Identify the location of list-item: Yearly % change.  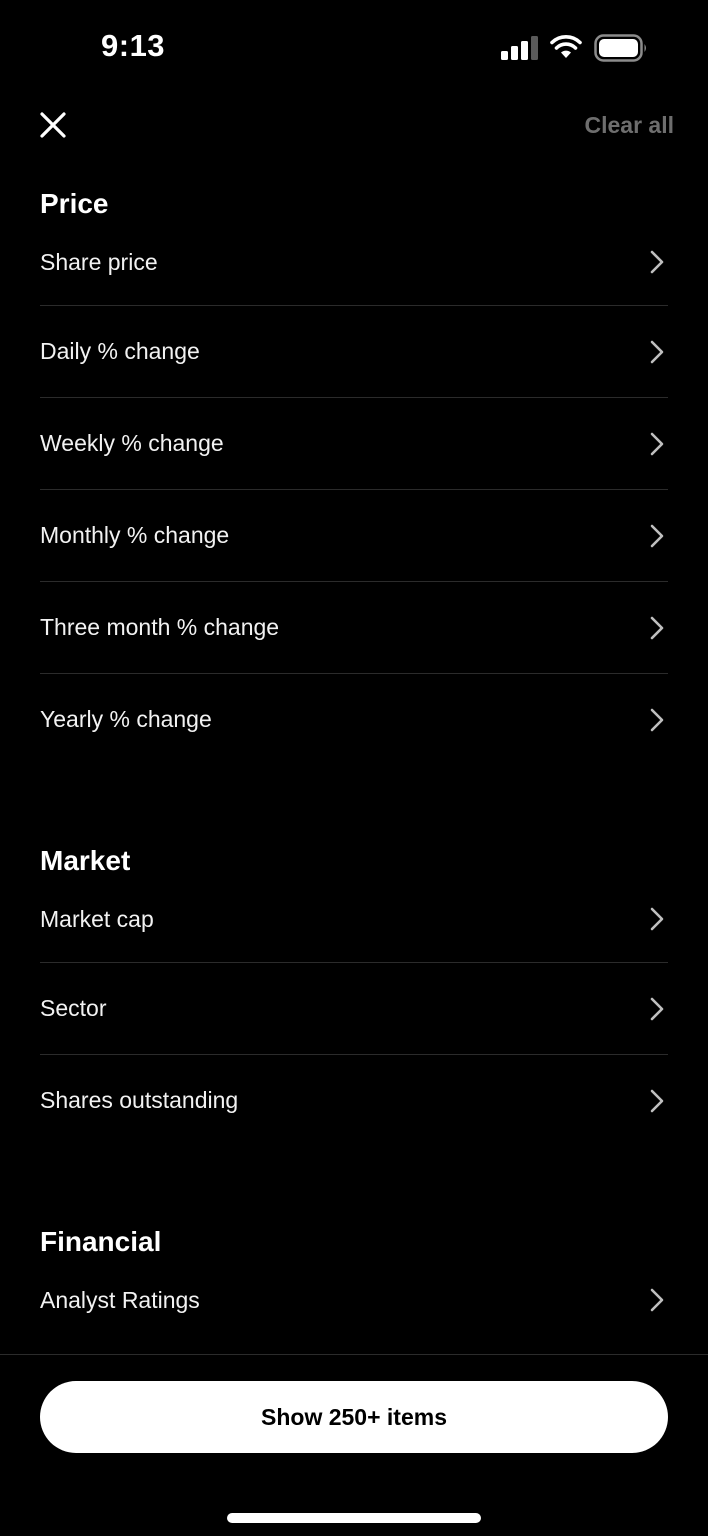
(354, 719).